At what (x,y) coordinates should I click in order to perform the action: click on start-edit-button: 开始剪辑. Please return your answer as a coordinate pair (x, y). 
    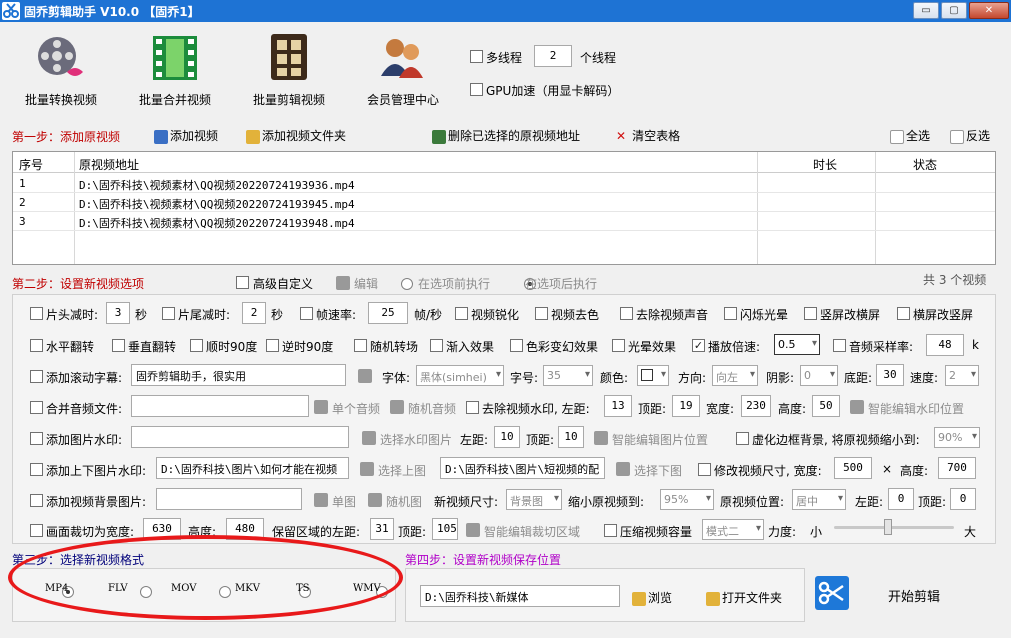
    Looking at the image, I should click on (914, 595).